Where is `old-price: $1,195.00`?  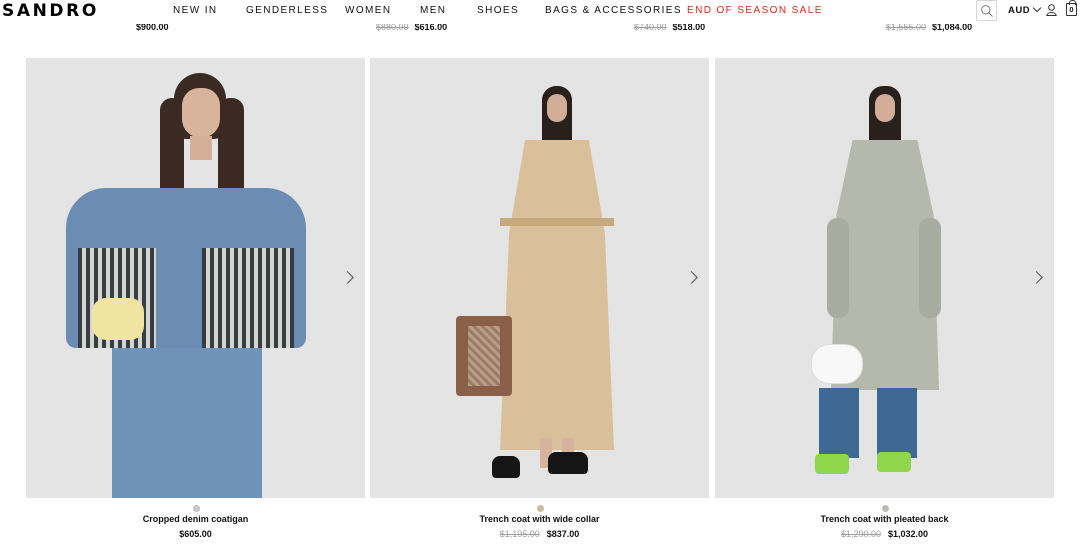
old-price: $1,195.00 is located at coordinates (519, 534).